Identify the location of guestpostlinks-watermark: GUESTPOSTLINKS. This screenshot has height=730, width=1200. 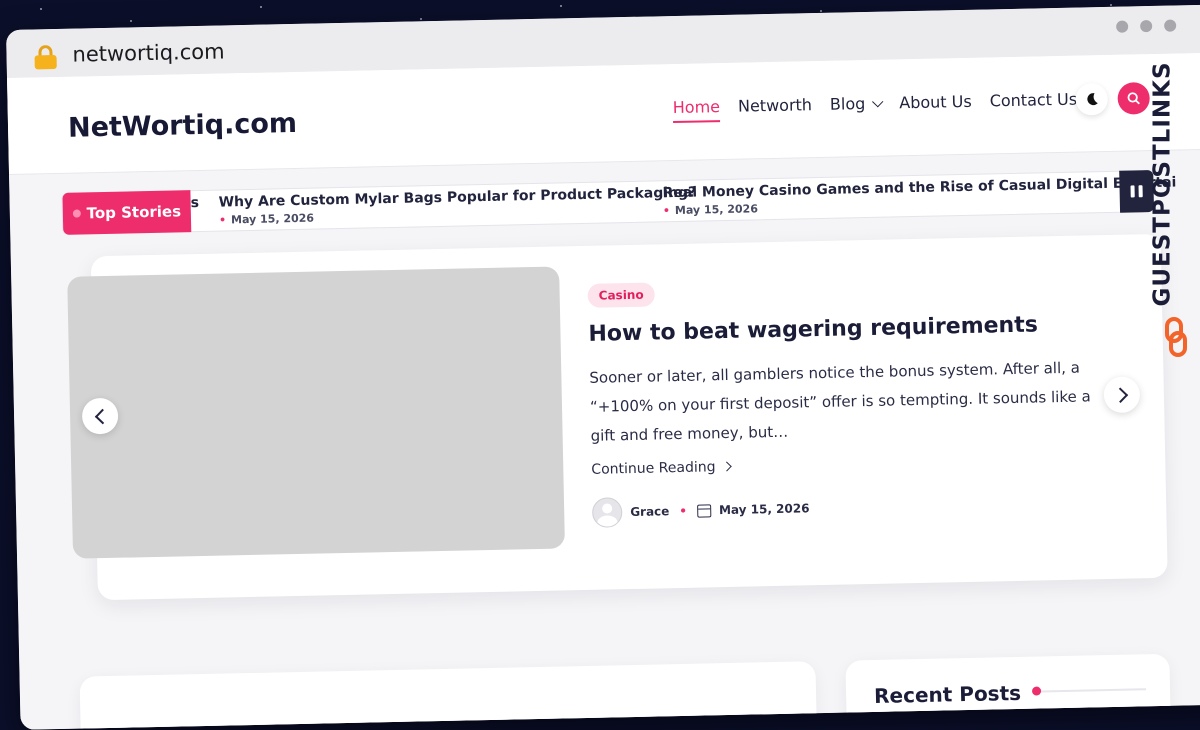
(1172, 206).